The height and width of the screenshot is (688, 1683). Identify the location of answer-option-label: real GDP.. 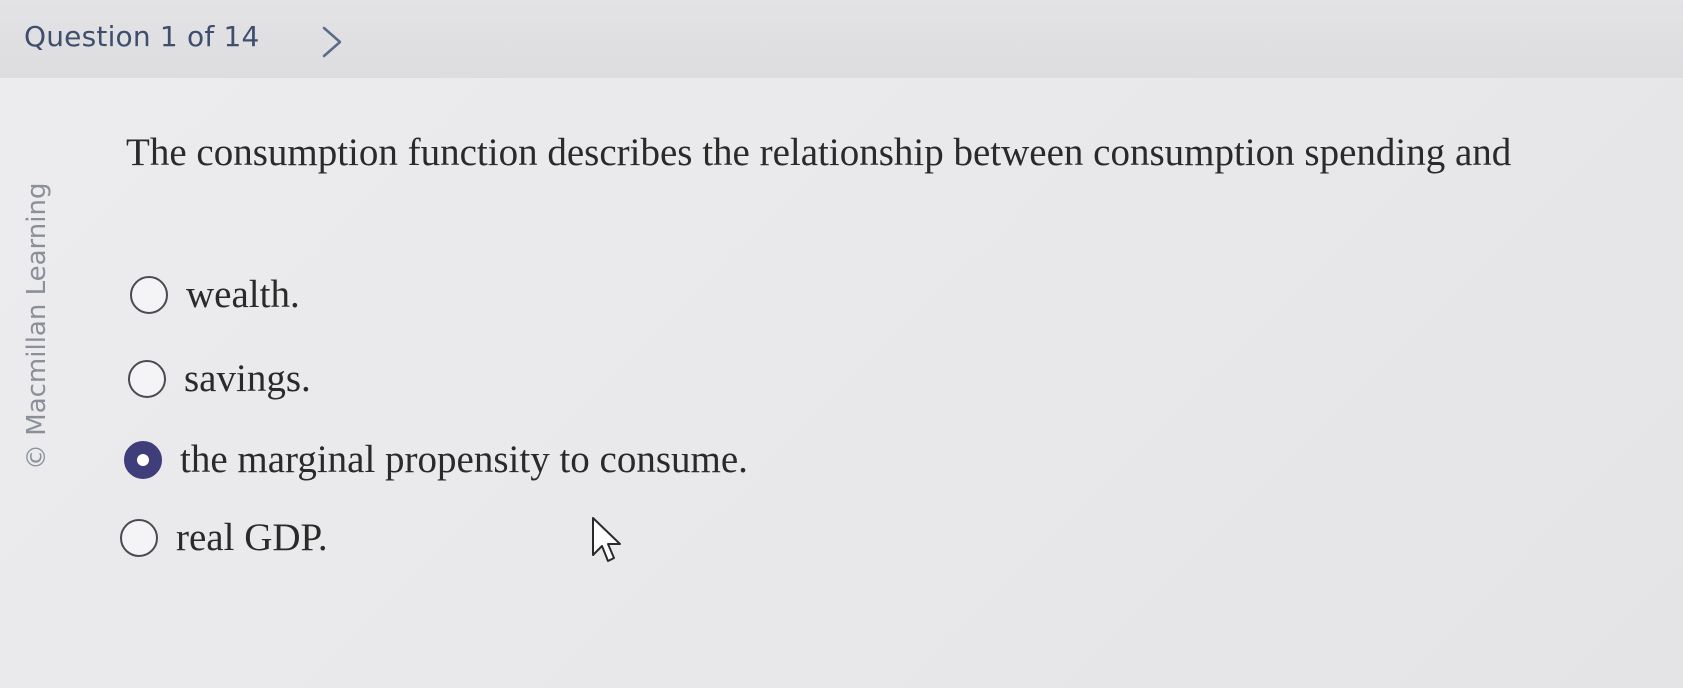
(252, 537).